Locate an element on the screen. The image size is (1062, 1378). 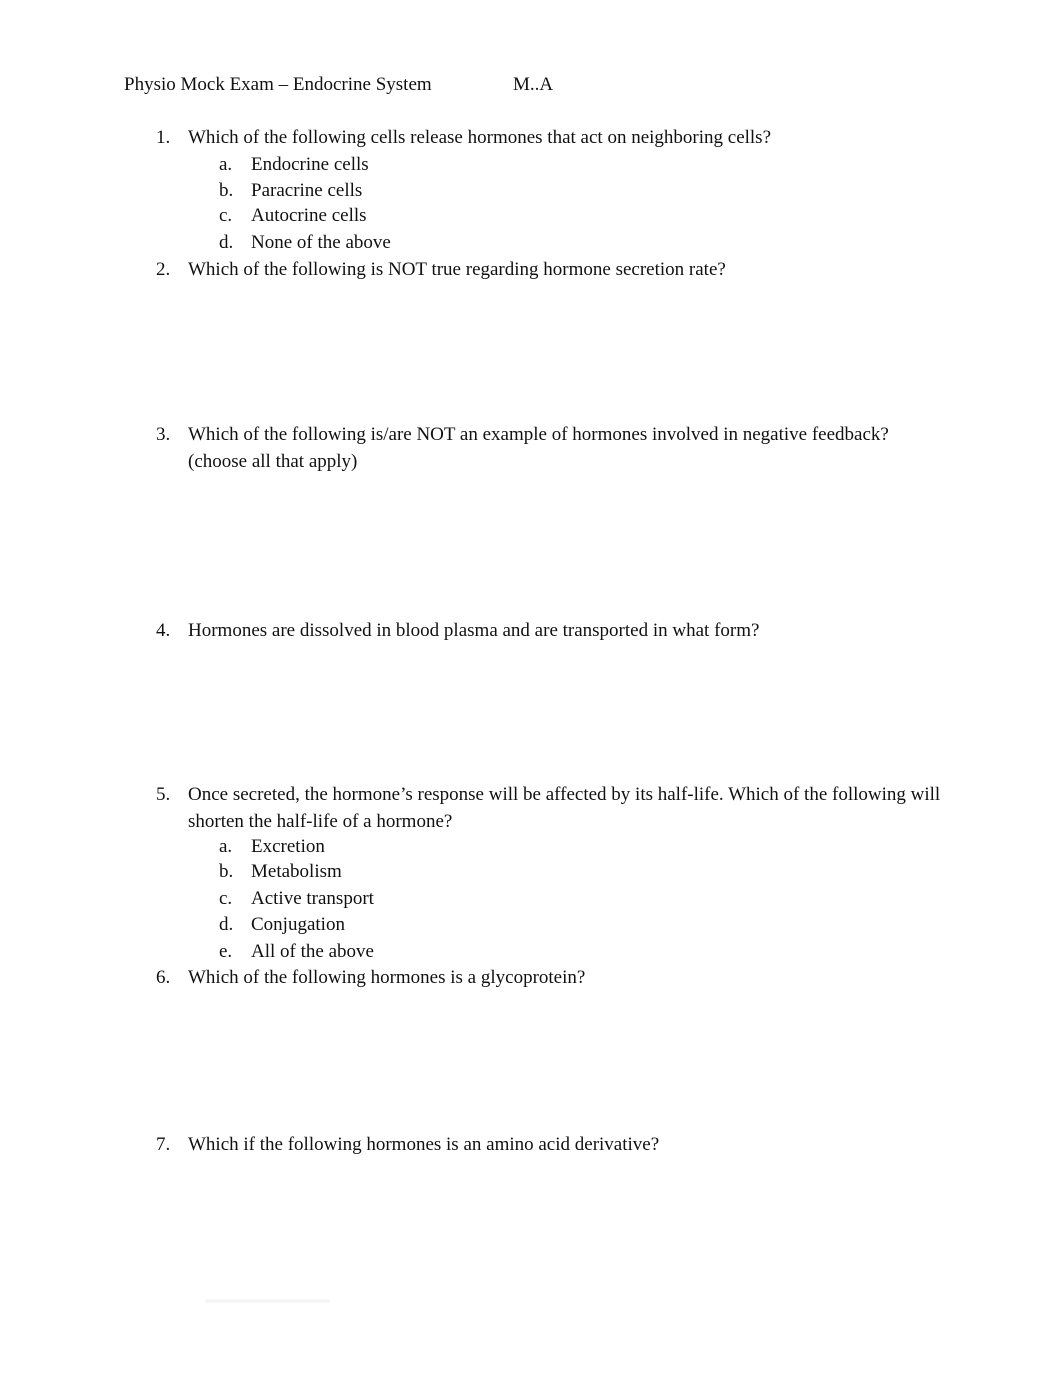
option-text: Endocrine cells is located at coordinates (310, 164).